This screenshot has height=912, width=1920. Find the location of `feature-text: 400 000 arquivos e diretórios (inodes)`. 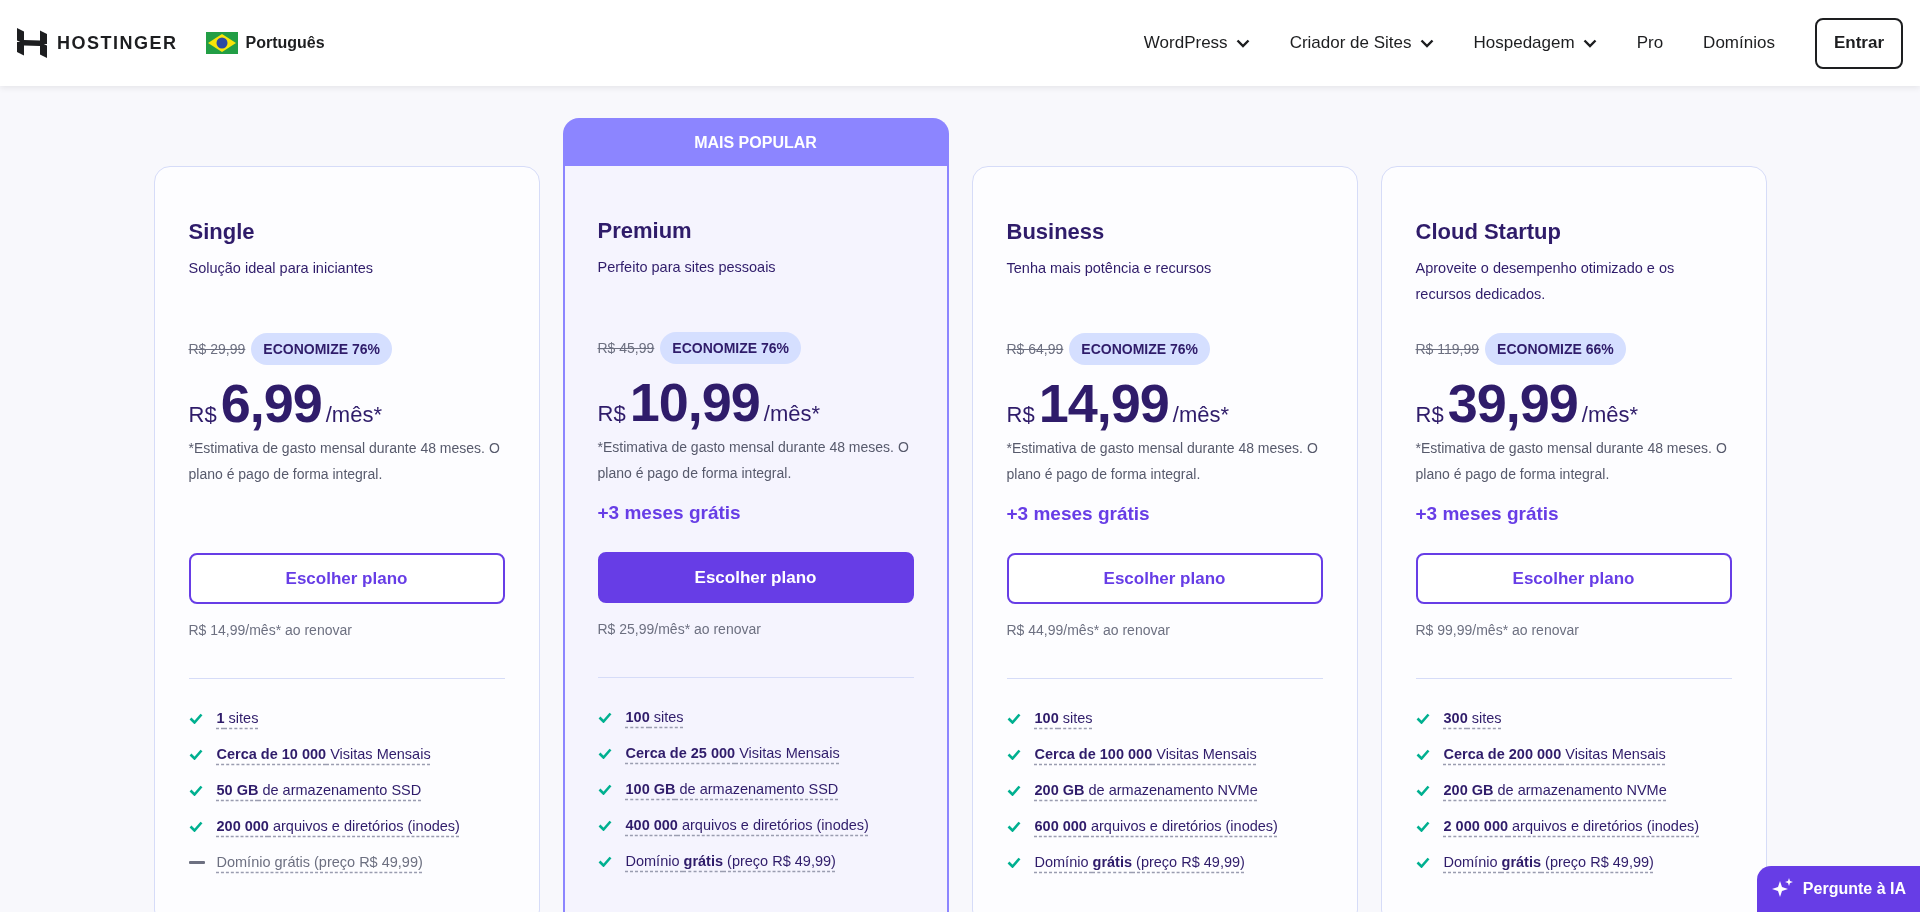

feature-text: 400 000 arquivos e diretórios (inodes) is located at coordinates (747, 825).